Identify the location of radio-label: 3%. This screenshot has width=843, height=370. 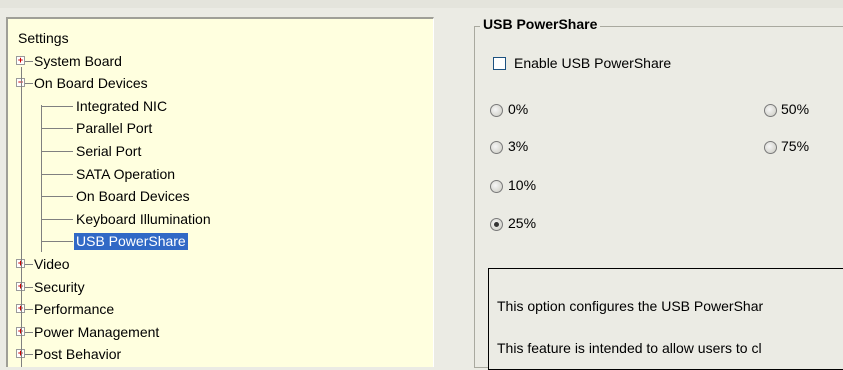
(518, 146).